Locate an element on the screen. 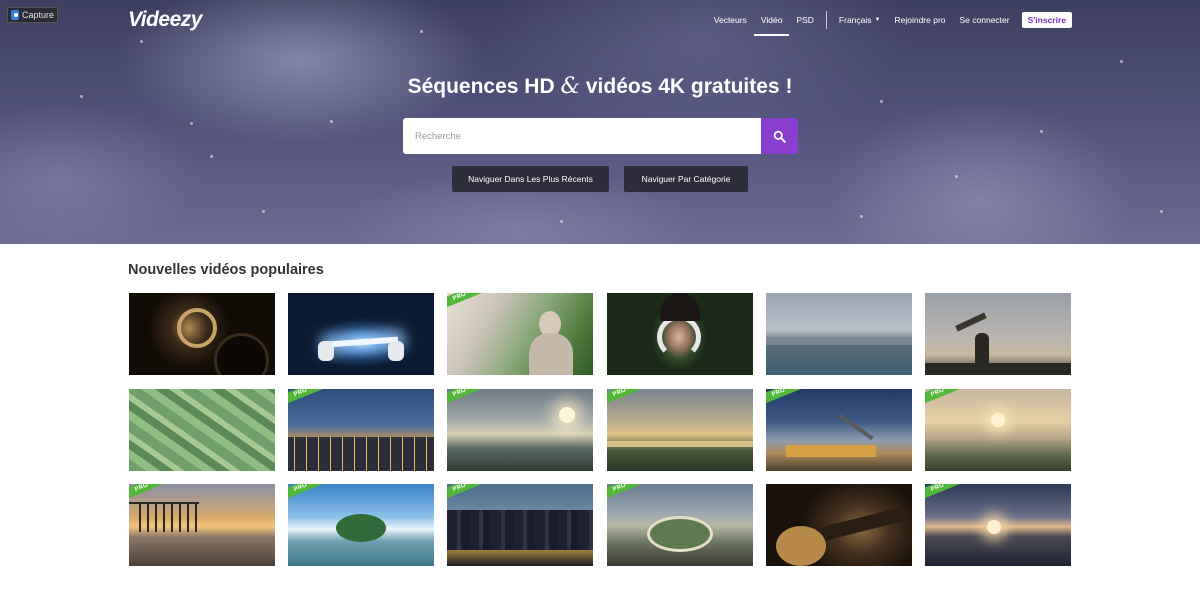 The height and width of the screenshot is (606, 1200). body-shape is located at coordinates (551, 354).